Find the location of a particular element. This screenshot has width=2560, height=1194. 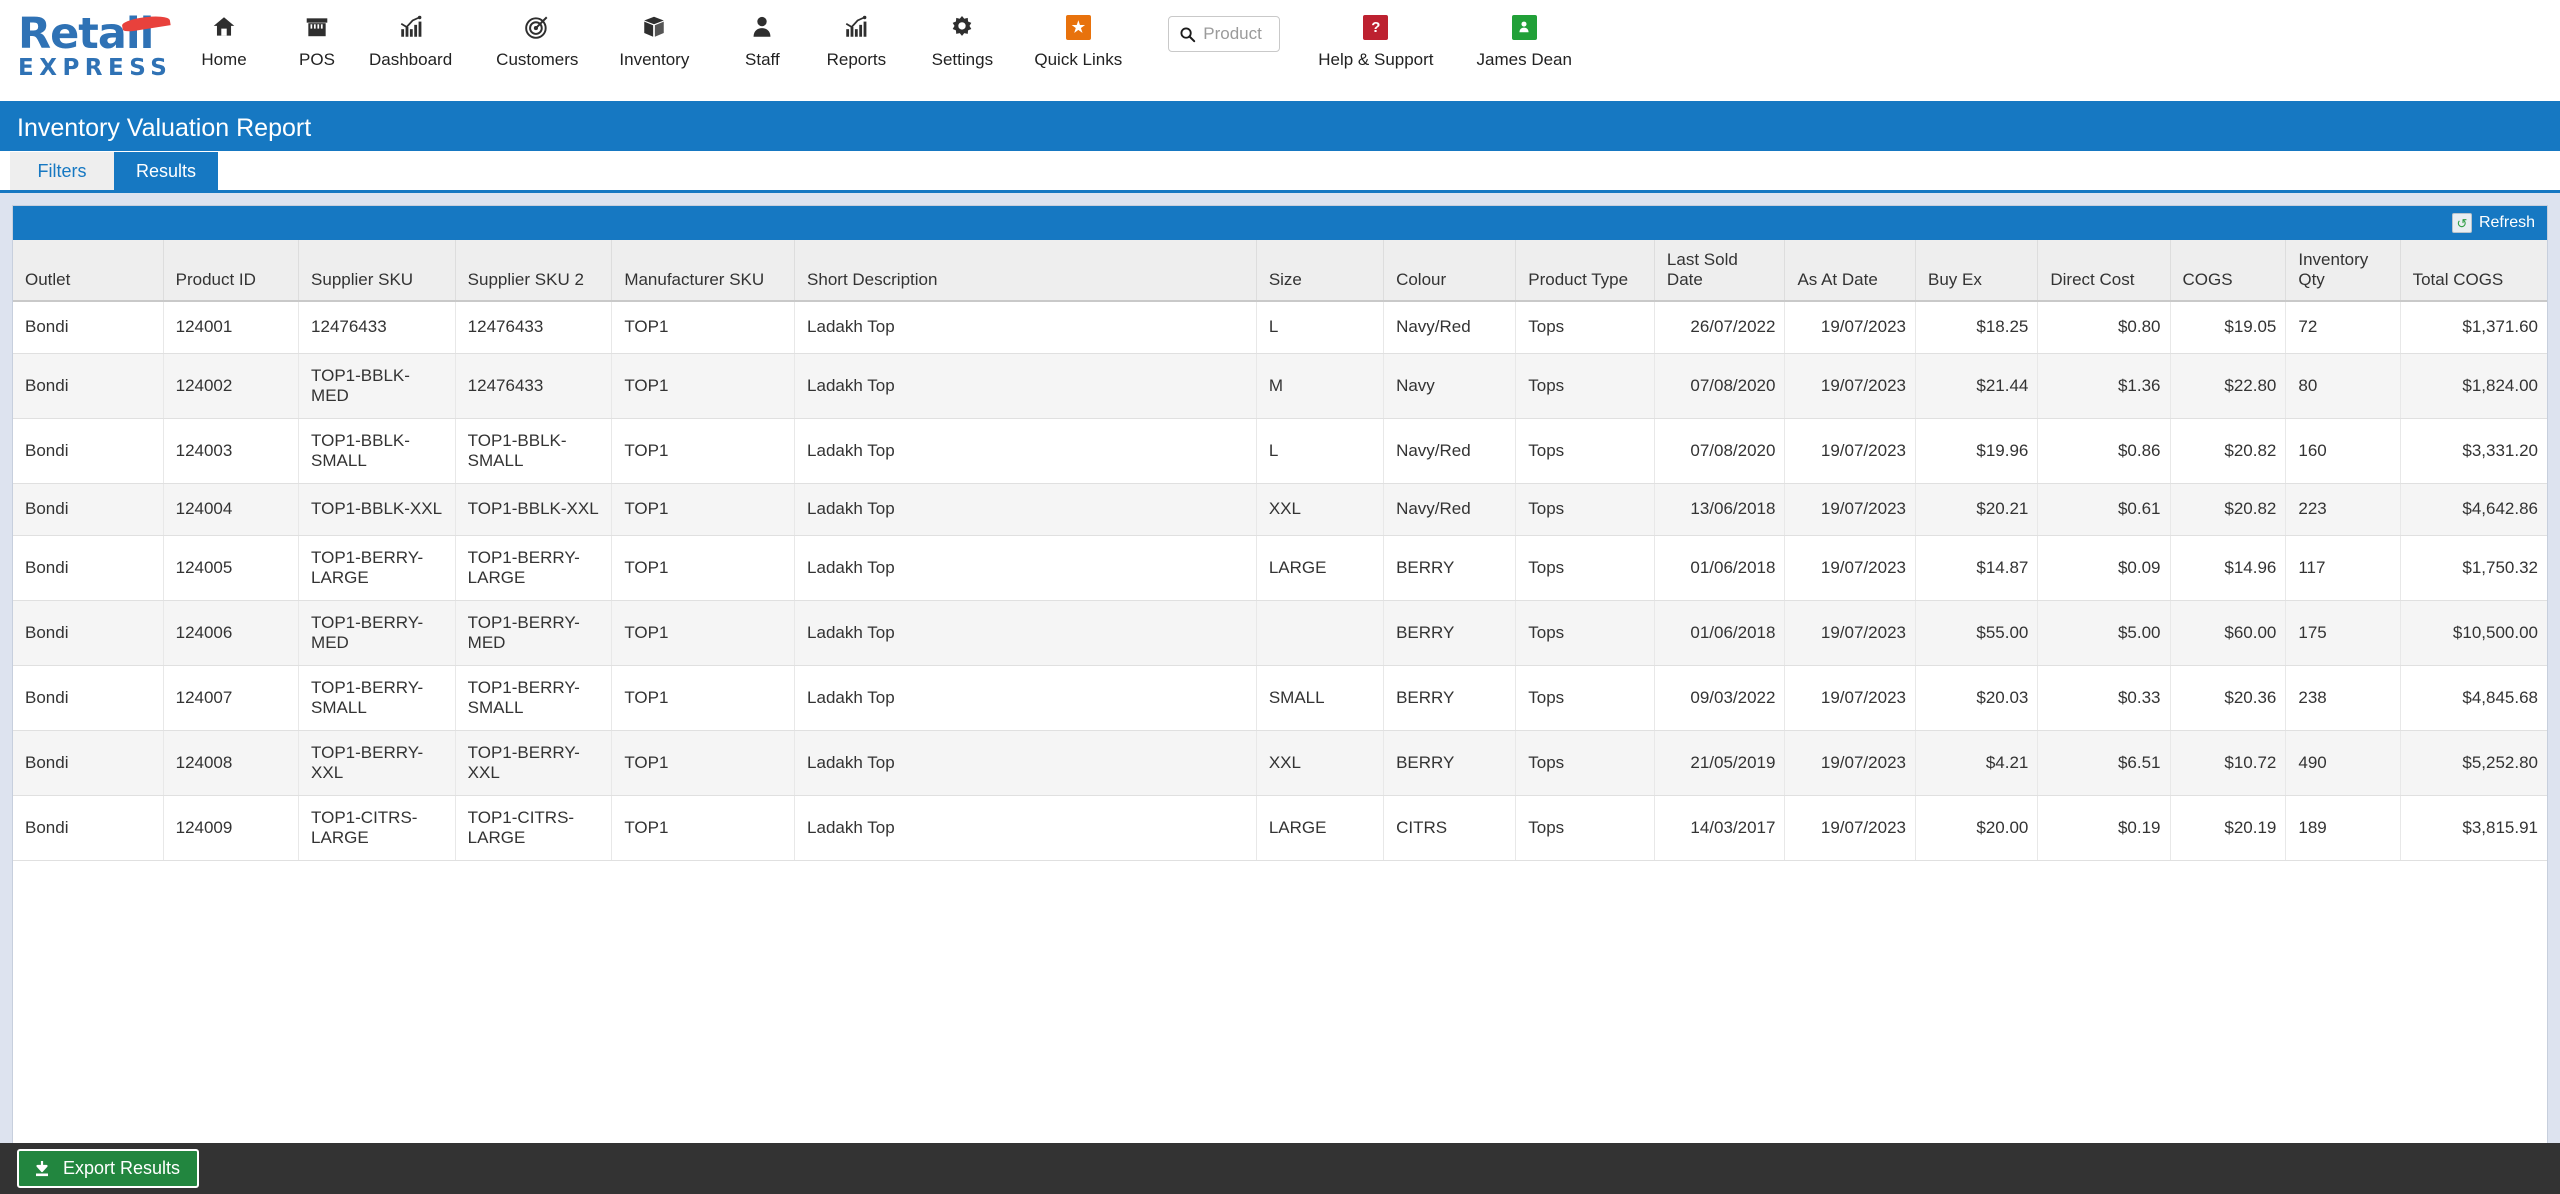

column-header-buy-ex: Buy Ex is located at coordinates (1977, 271).